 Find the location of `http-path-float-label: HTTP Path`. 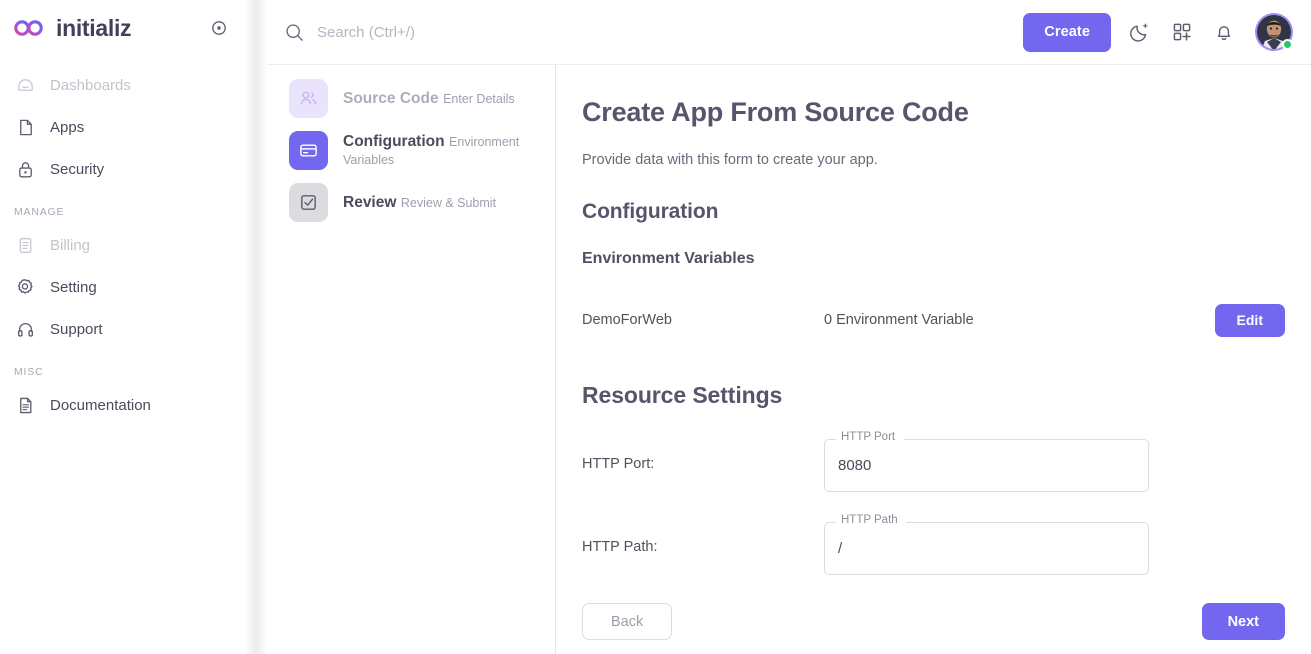

http-path-float-label: HTTP Path is located at coordinates (869, 520).